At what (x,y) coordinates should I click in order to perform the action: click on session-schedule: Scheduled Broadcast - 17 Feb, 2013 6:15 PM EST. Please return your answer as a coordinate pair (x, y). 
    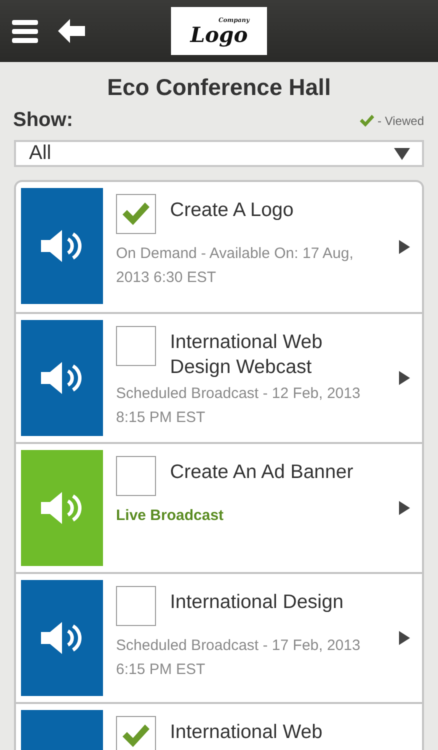
    Looking at the image, I should click on (239, 658).